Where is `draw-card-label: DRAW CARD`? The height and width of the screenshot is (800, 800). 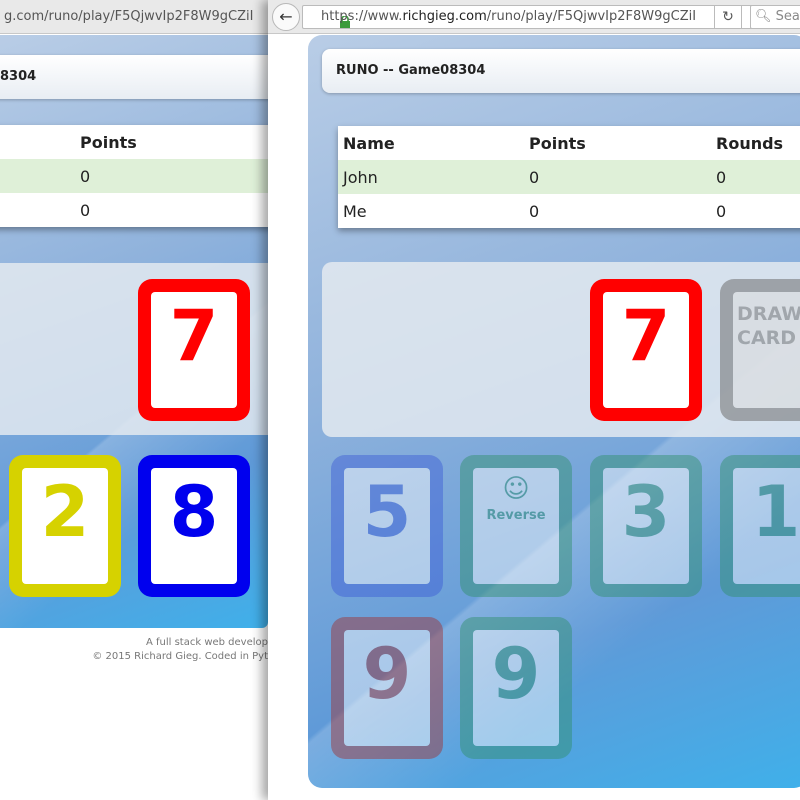 draw-card-label: DRAW CARD is located at coordinates (768, 326).